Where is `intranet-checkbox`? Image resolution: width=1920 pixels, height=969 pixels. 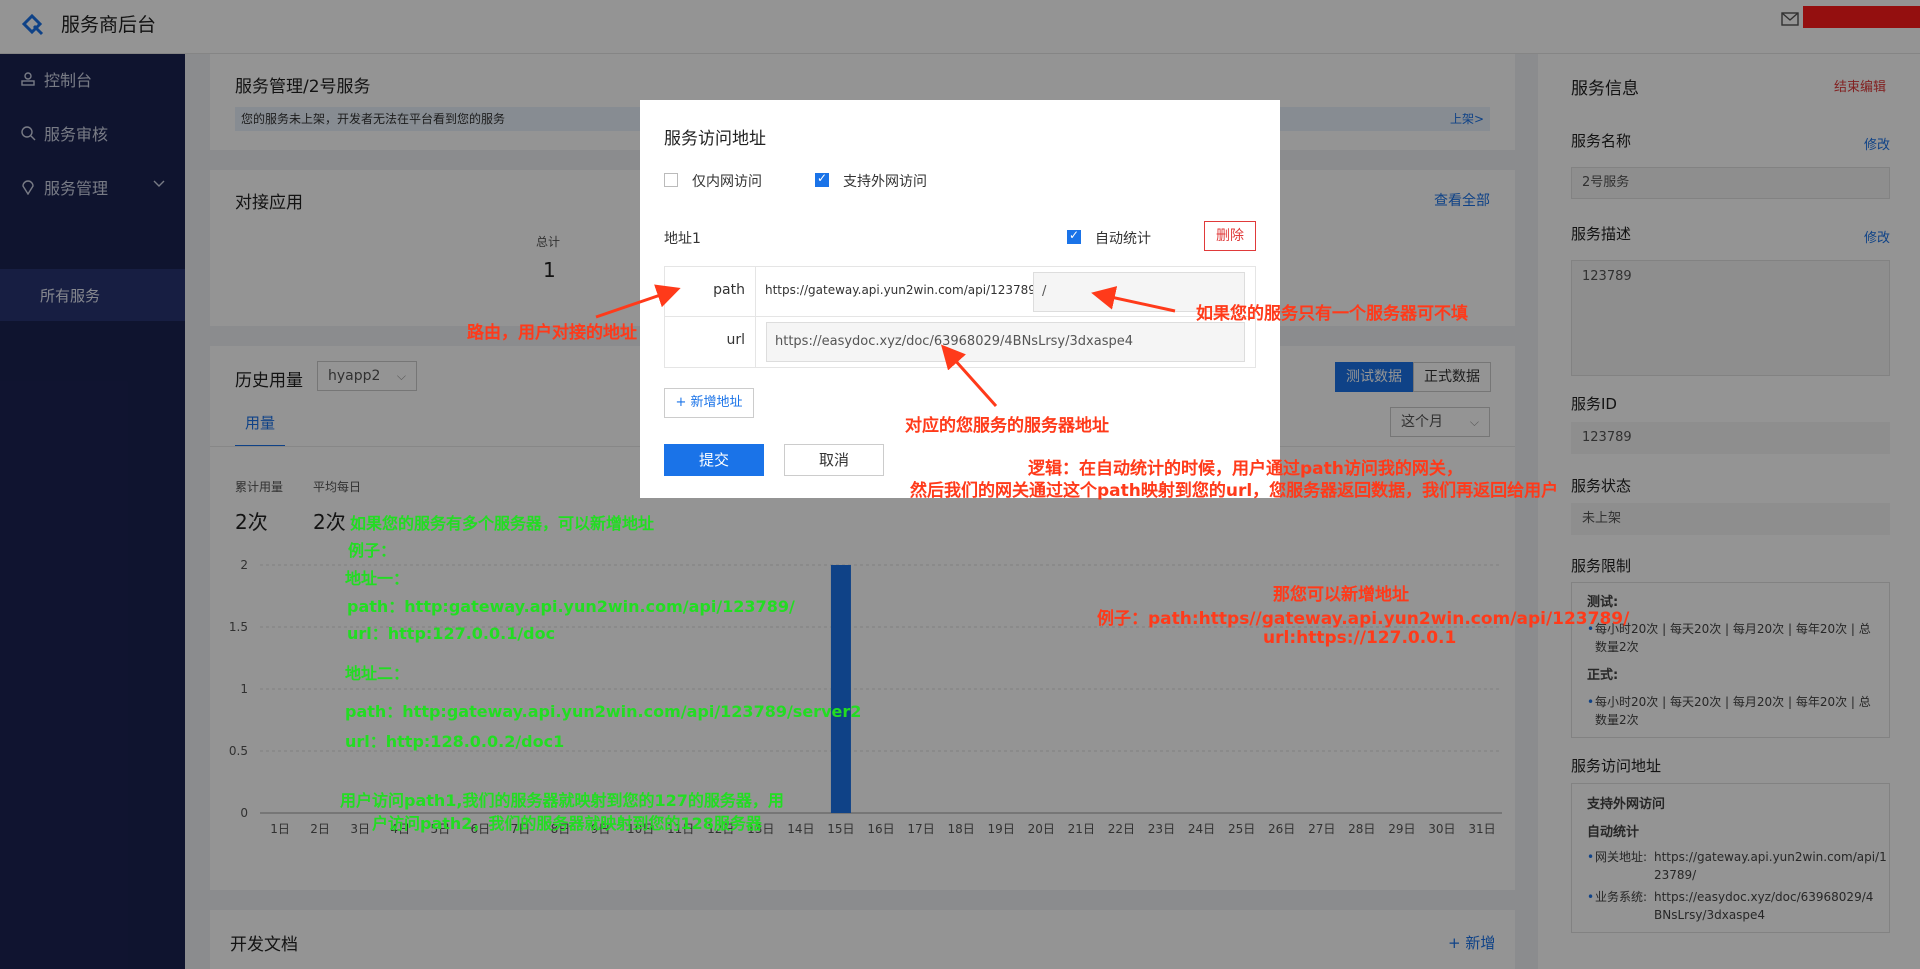 intranet-checkbox is located at coordinates (671, 180).